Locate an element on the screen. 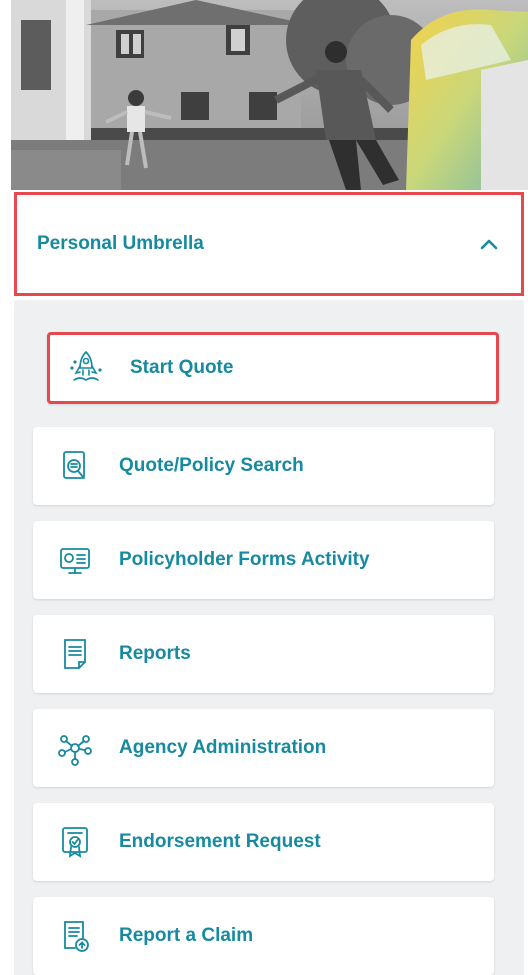 The image size is (528, 975). product-accordion-header: Personal Umbrella is located at coordinates (269, 244).